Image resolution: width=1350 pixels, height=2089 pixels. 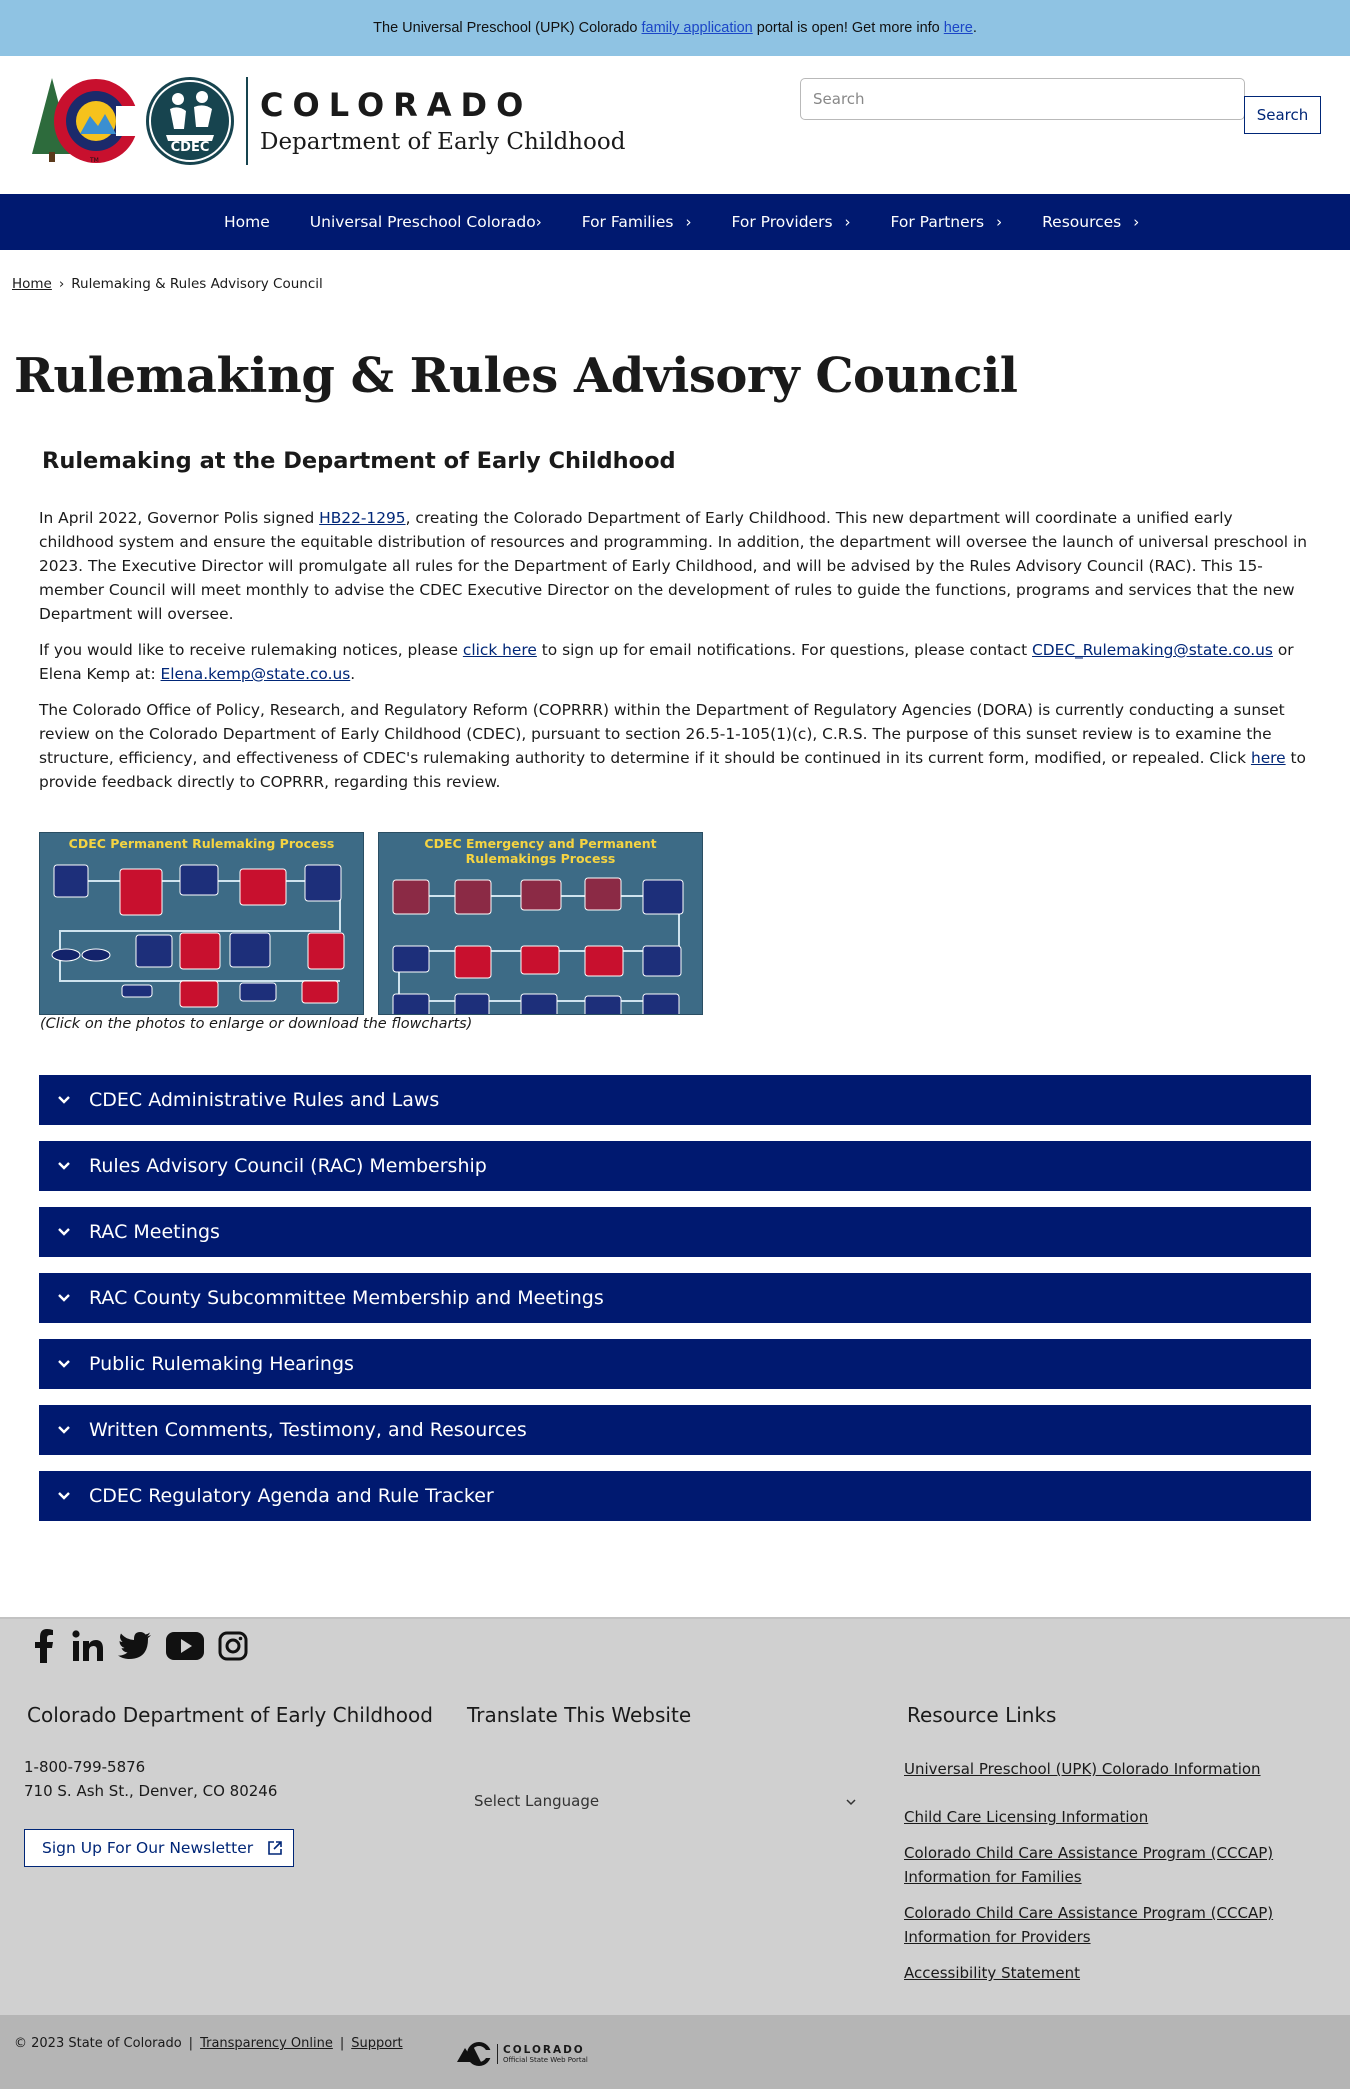 I want to click on nav-item-resources: Resources ›, so click(x=1090, y=222).